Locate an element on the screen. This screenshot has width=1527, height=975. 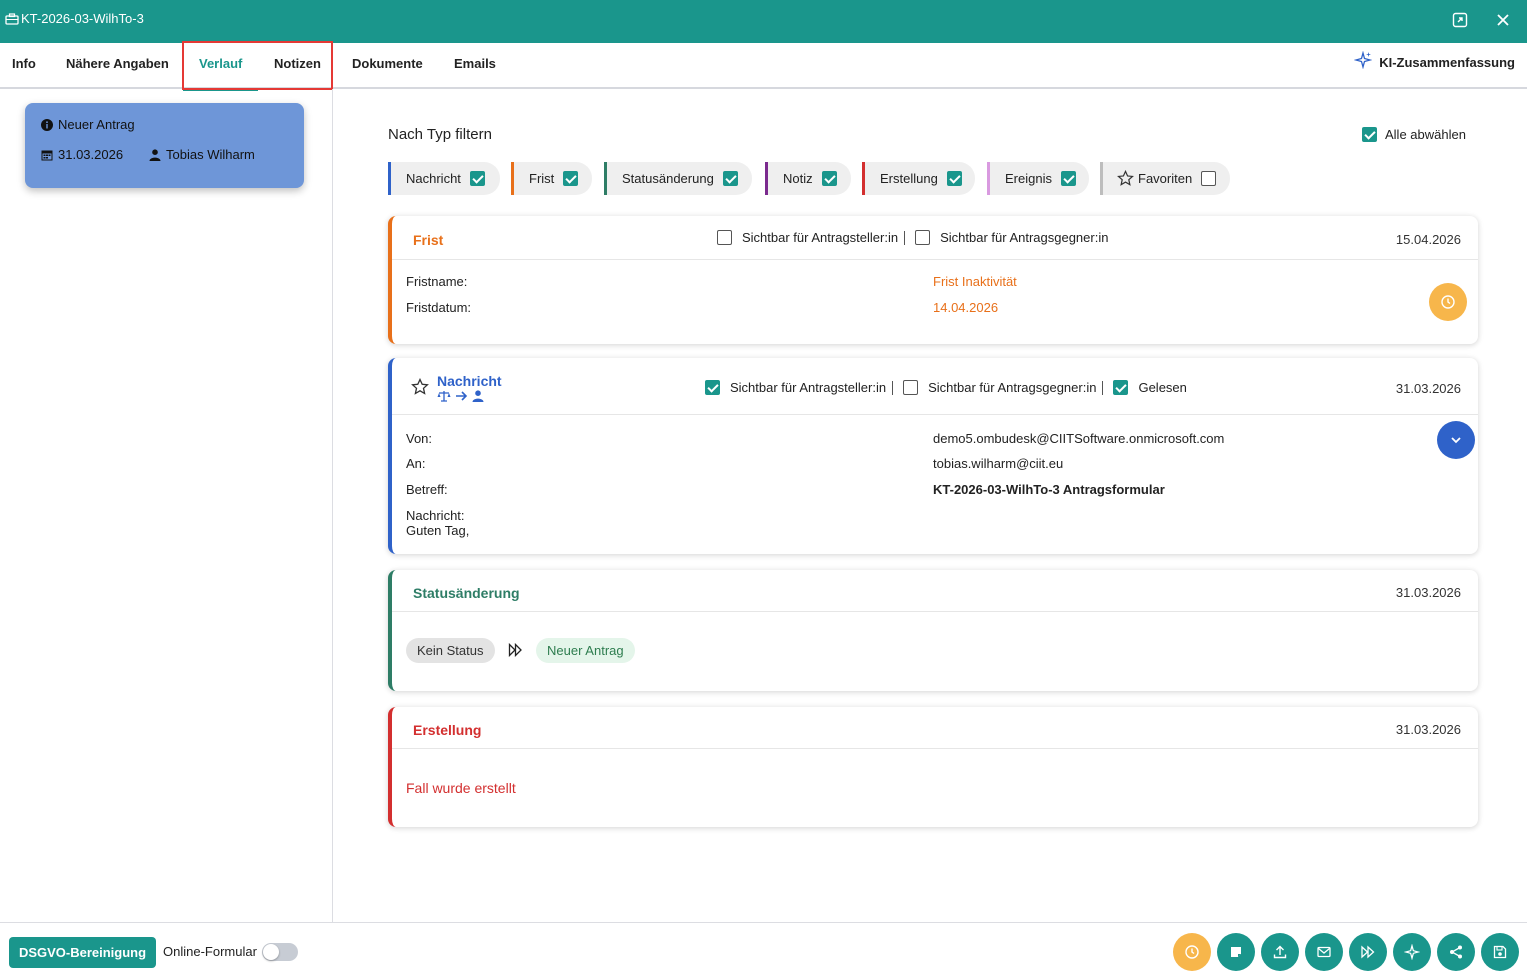
status-from-badge: Kein Status is located at coordinates (450, 650).